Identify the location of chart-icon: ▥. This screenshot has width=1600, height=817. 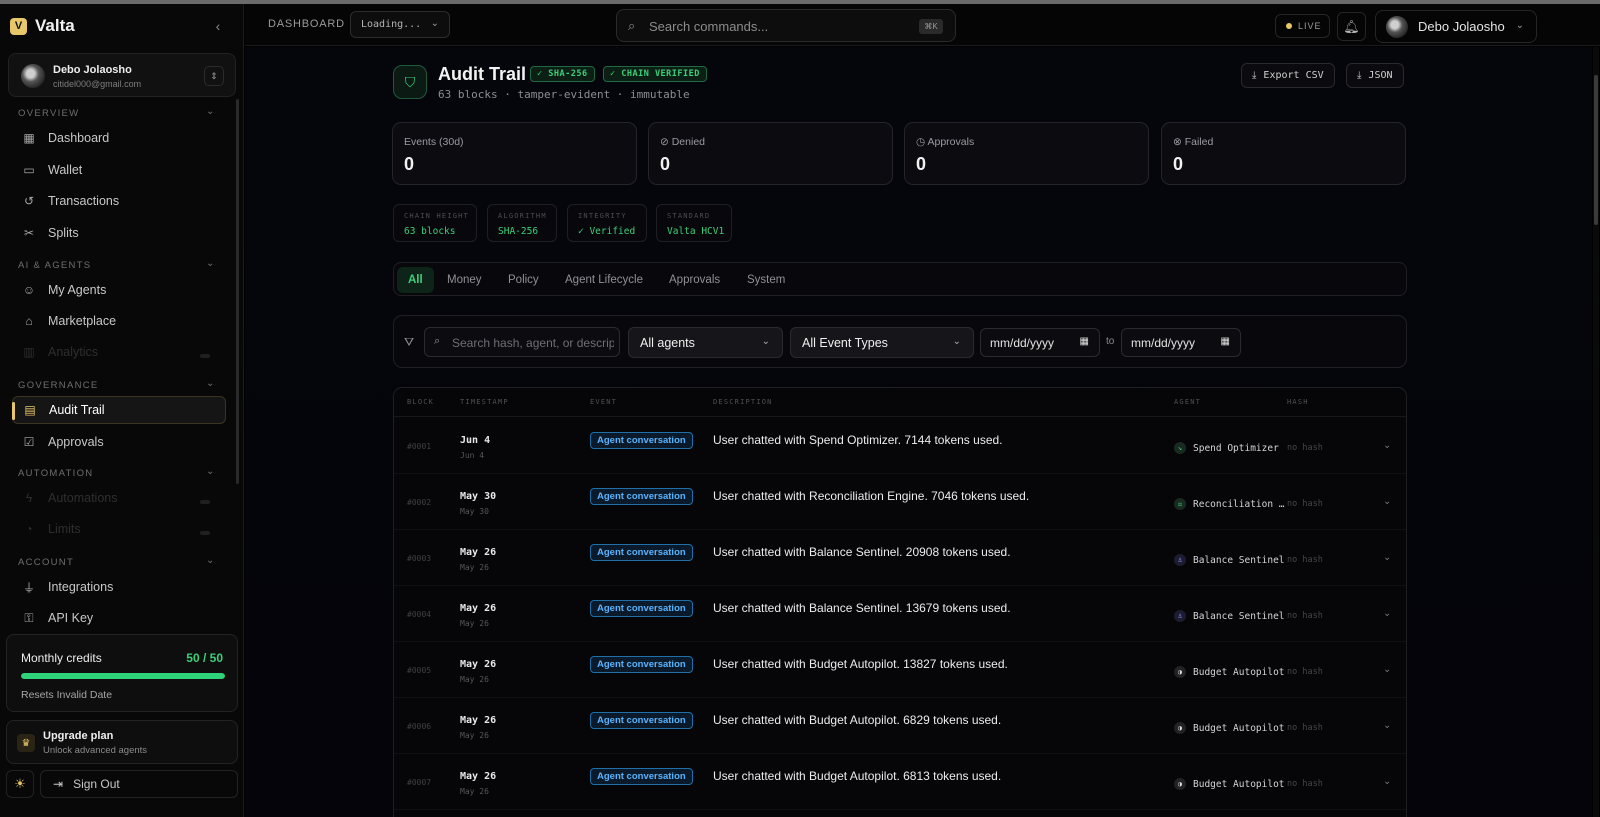
(29, 352).